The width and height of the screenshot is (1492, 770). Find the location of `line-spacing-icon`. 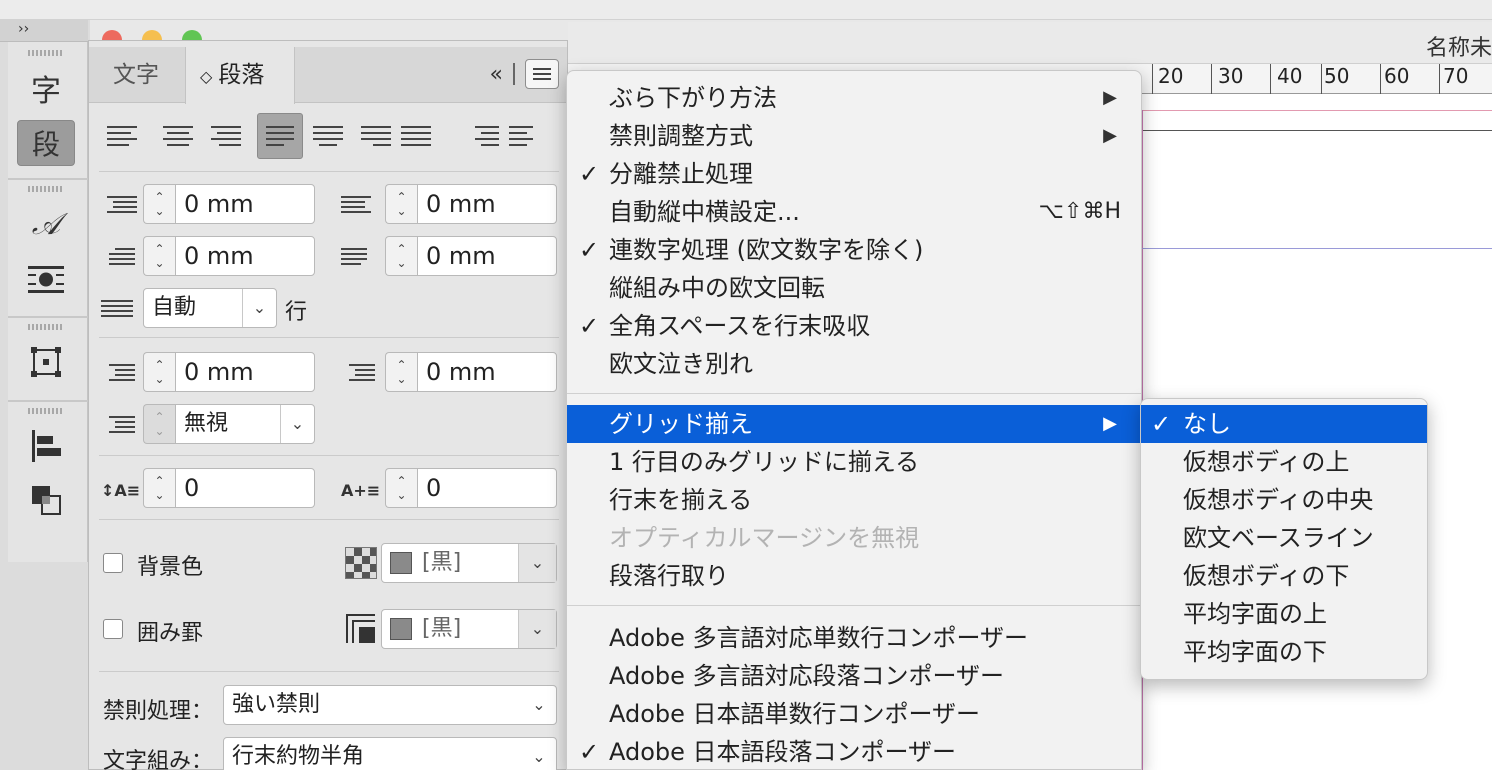

line-spacing-icon is located at coordinates (119, 308).